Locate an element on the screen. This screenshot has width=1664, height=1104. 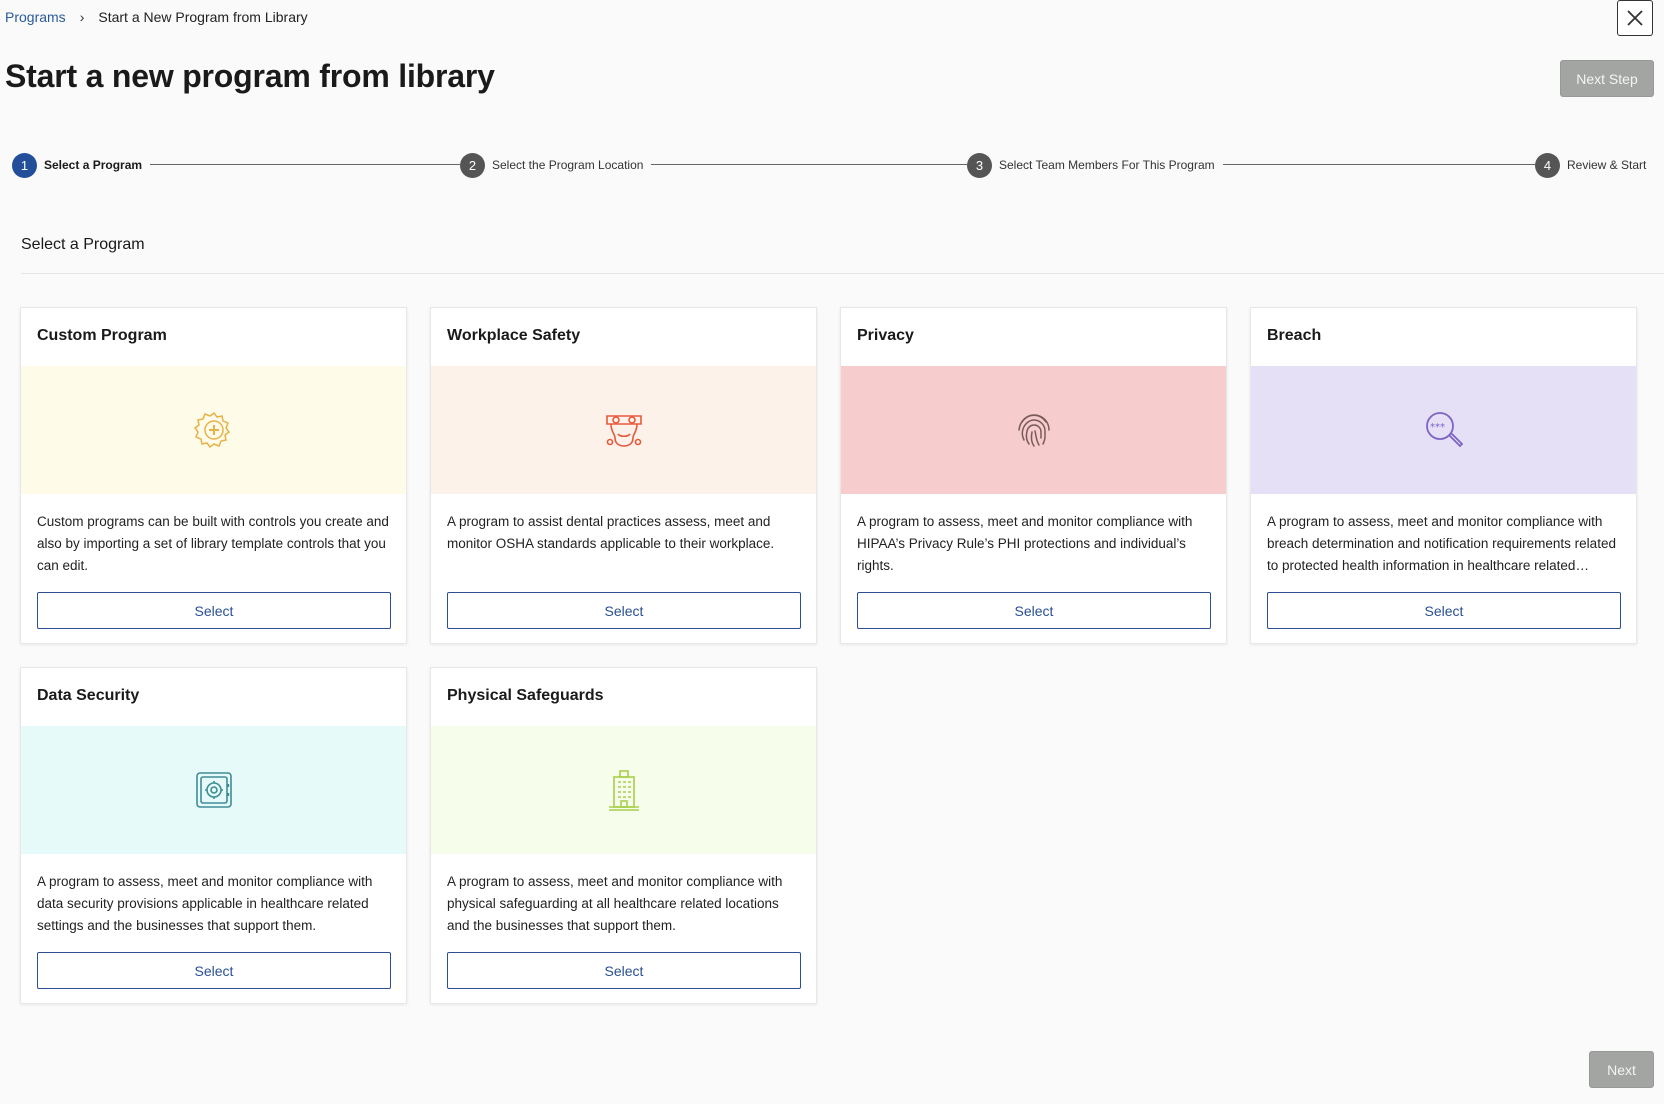
step-team-members: 3 Select Team Members For This Program is located at coordinates (1095, 165).